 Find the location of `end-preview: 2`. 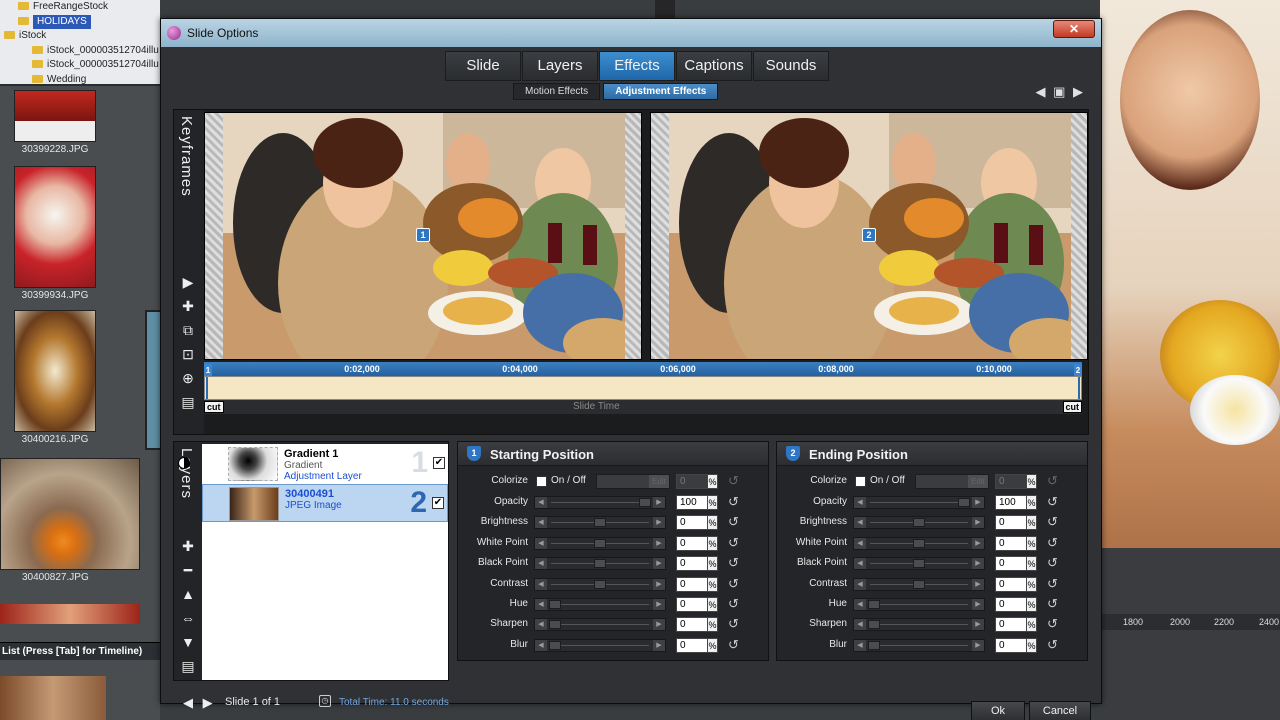

end-preview: 2 is located at coordinates (869, 236).